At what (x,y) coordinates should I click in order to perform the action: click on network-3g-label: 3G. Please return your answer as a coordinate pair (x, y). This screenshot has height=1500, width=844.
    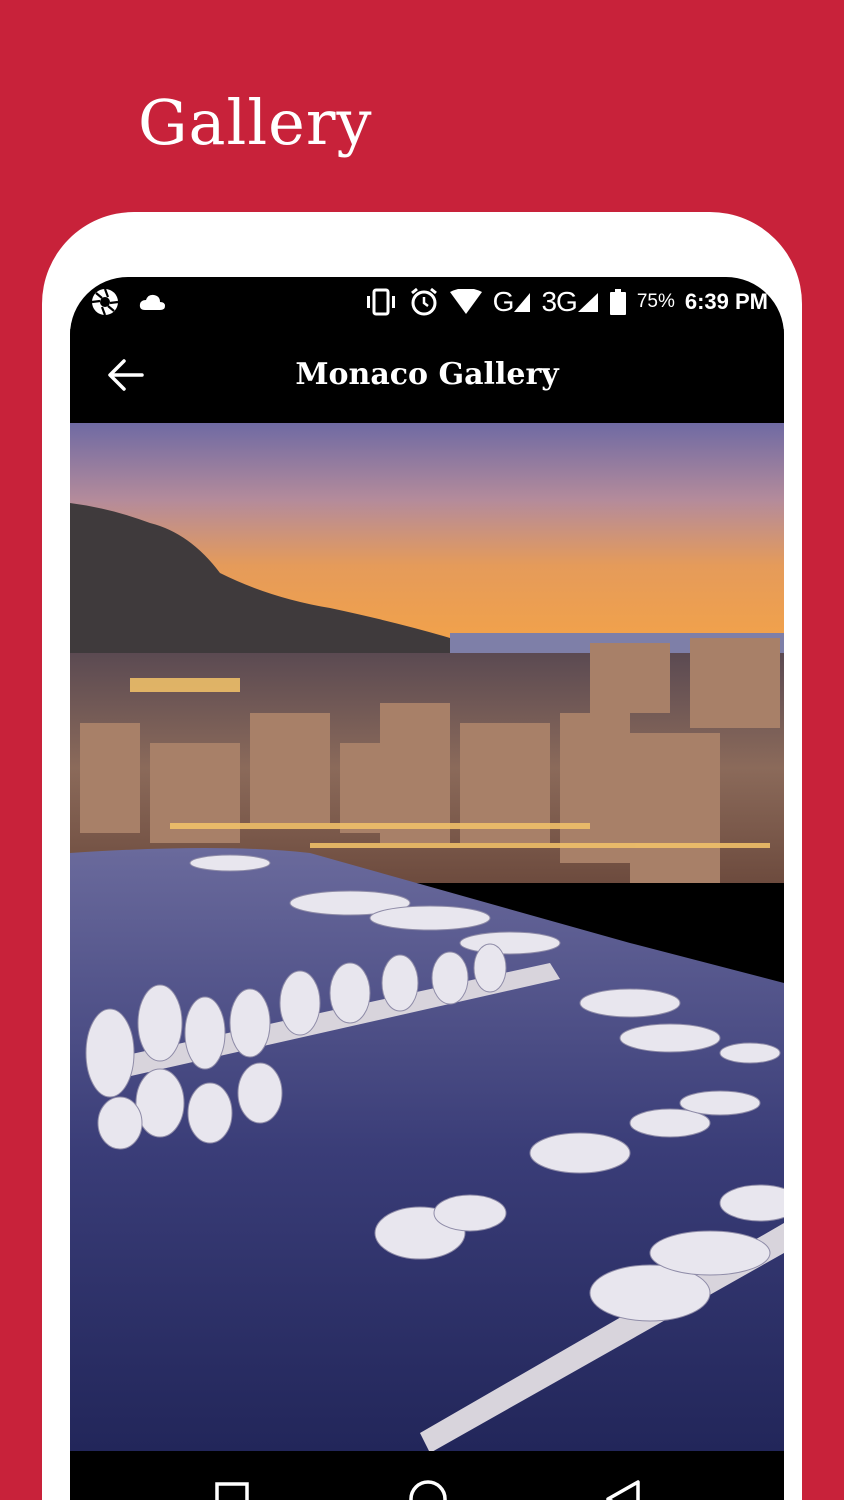
    Looking at the image, I should click on (559, 301).